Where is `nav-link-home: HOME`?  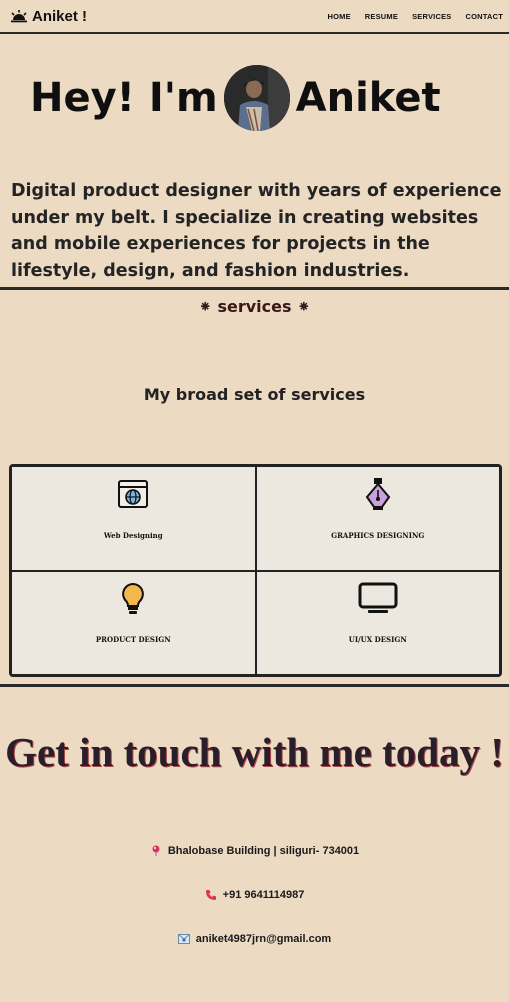 nav-link-home: HOME is located at coordinates (338, 16).